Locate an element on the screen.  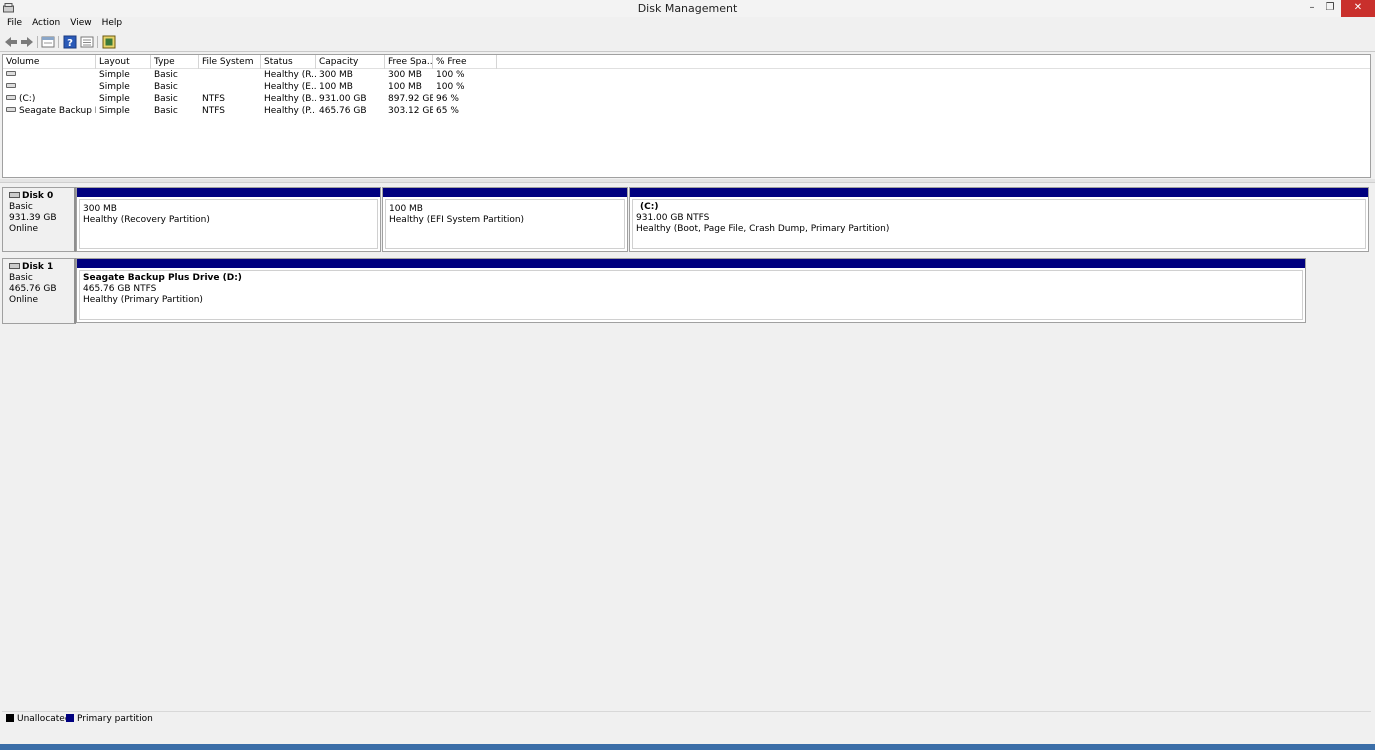
minimize-button: – is located at coordinates (1312, 8).